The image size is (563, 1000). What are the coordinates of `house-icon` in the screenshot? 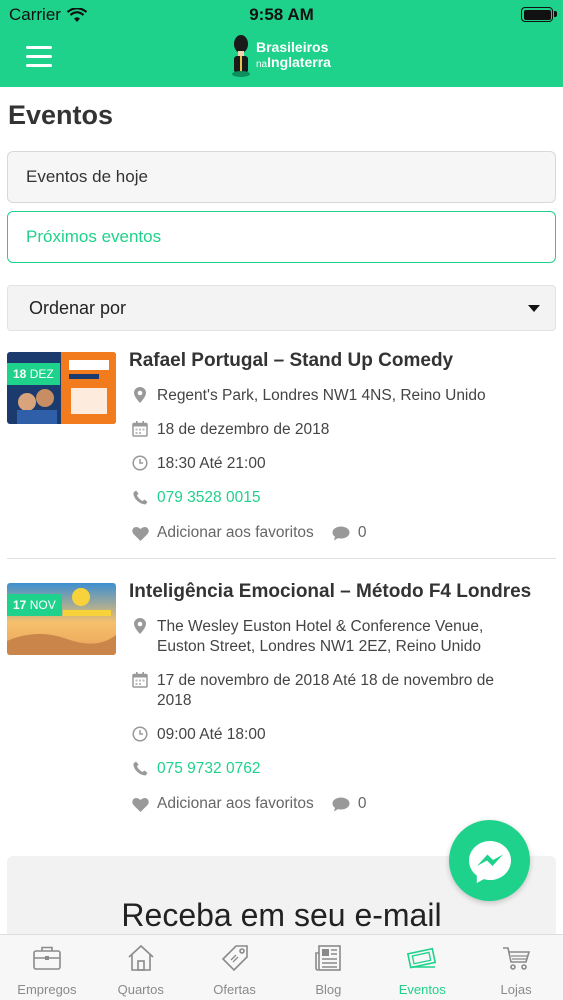 It's located at (141, 957).